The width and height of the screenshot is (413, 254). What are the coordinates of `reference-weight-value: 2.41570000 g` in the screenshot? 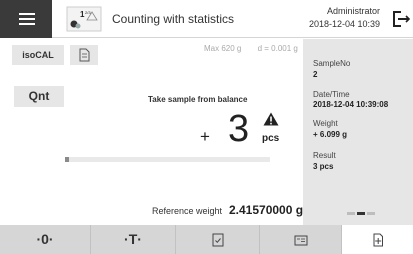 It's located at (266, 210).